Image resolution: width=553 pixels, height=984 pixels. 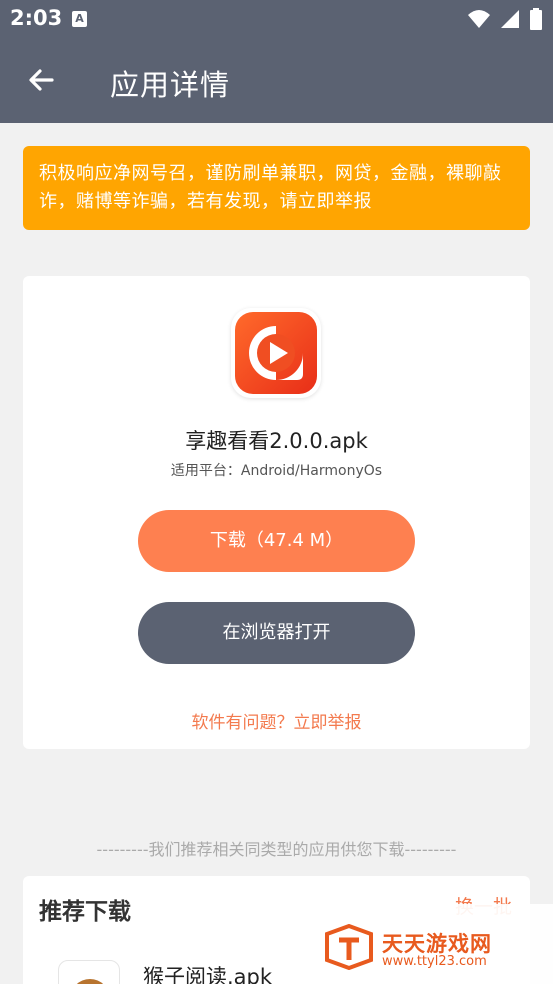 I want to click on app-icon, so click(x=276, y=353).